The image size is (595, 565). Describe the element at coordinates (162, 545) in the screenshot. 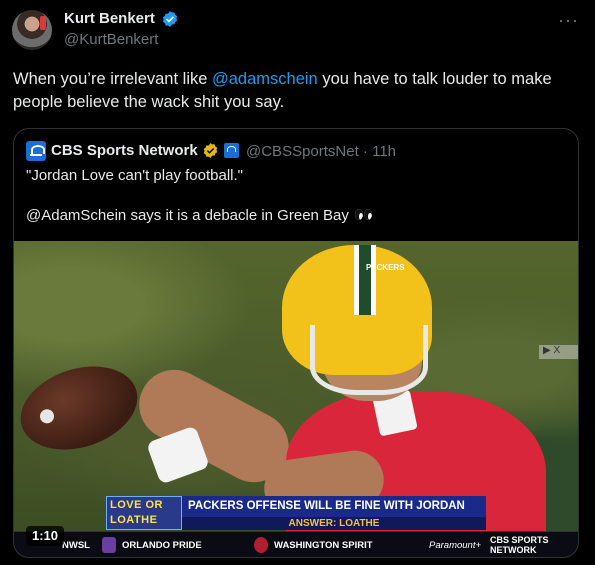

I see `ticker-orlando-pride: ORLANDO PRIDE` at that location.